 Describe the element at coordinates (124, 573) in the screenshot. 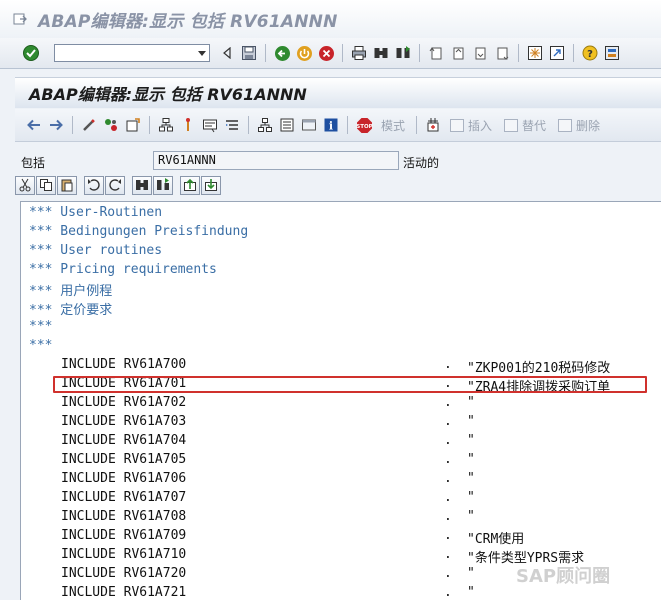

I see `include-statement: INCLUDE RV61A720` at that location.